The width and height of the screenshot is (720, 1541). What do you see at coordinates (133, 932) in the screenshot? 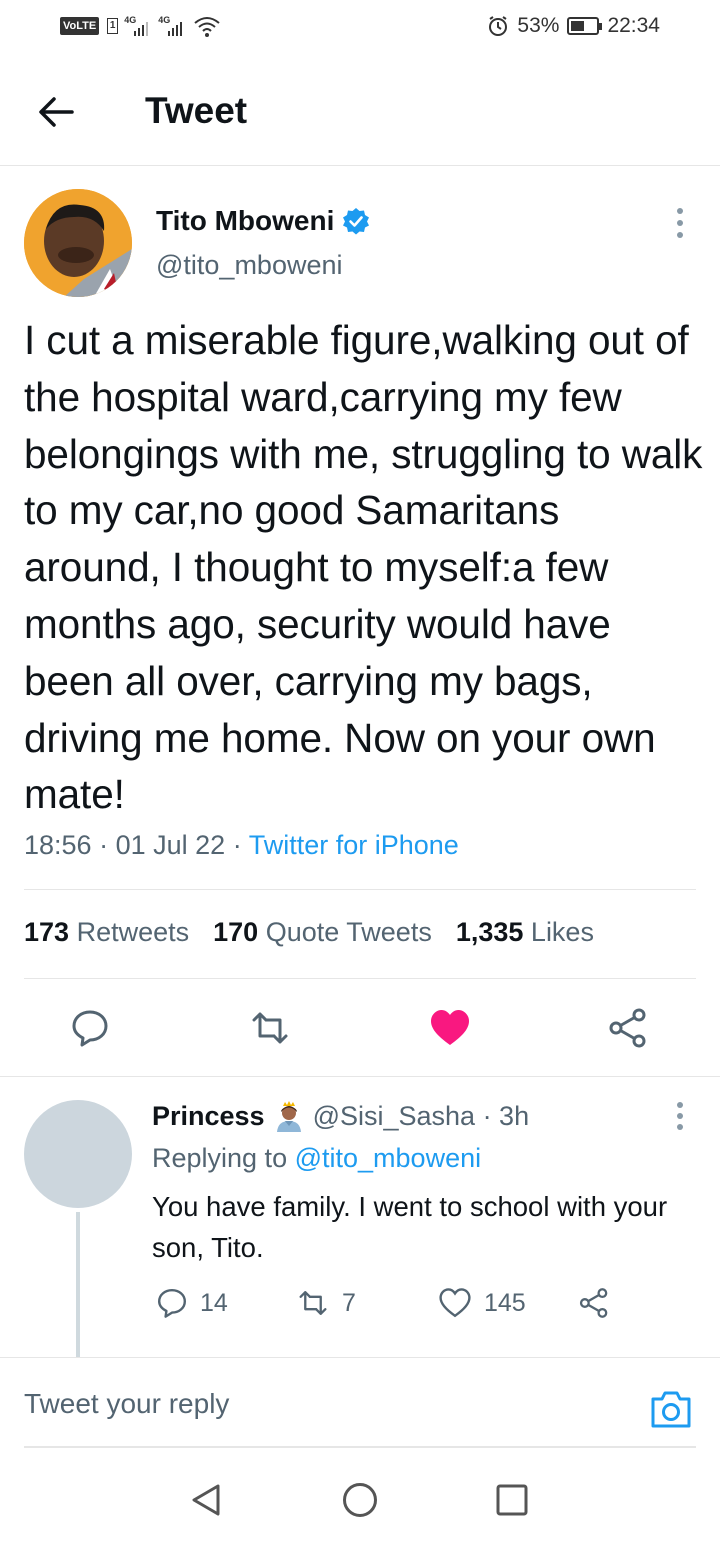
I see `retweets-label: Retweets` at bounding box center [133, 932].